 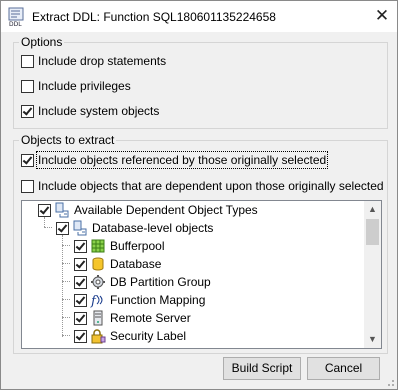 I want to click on scroll-up-icon: ▲, so click(x=372, y=209).